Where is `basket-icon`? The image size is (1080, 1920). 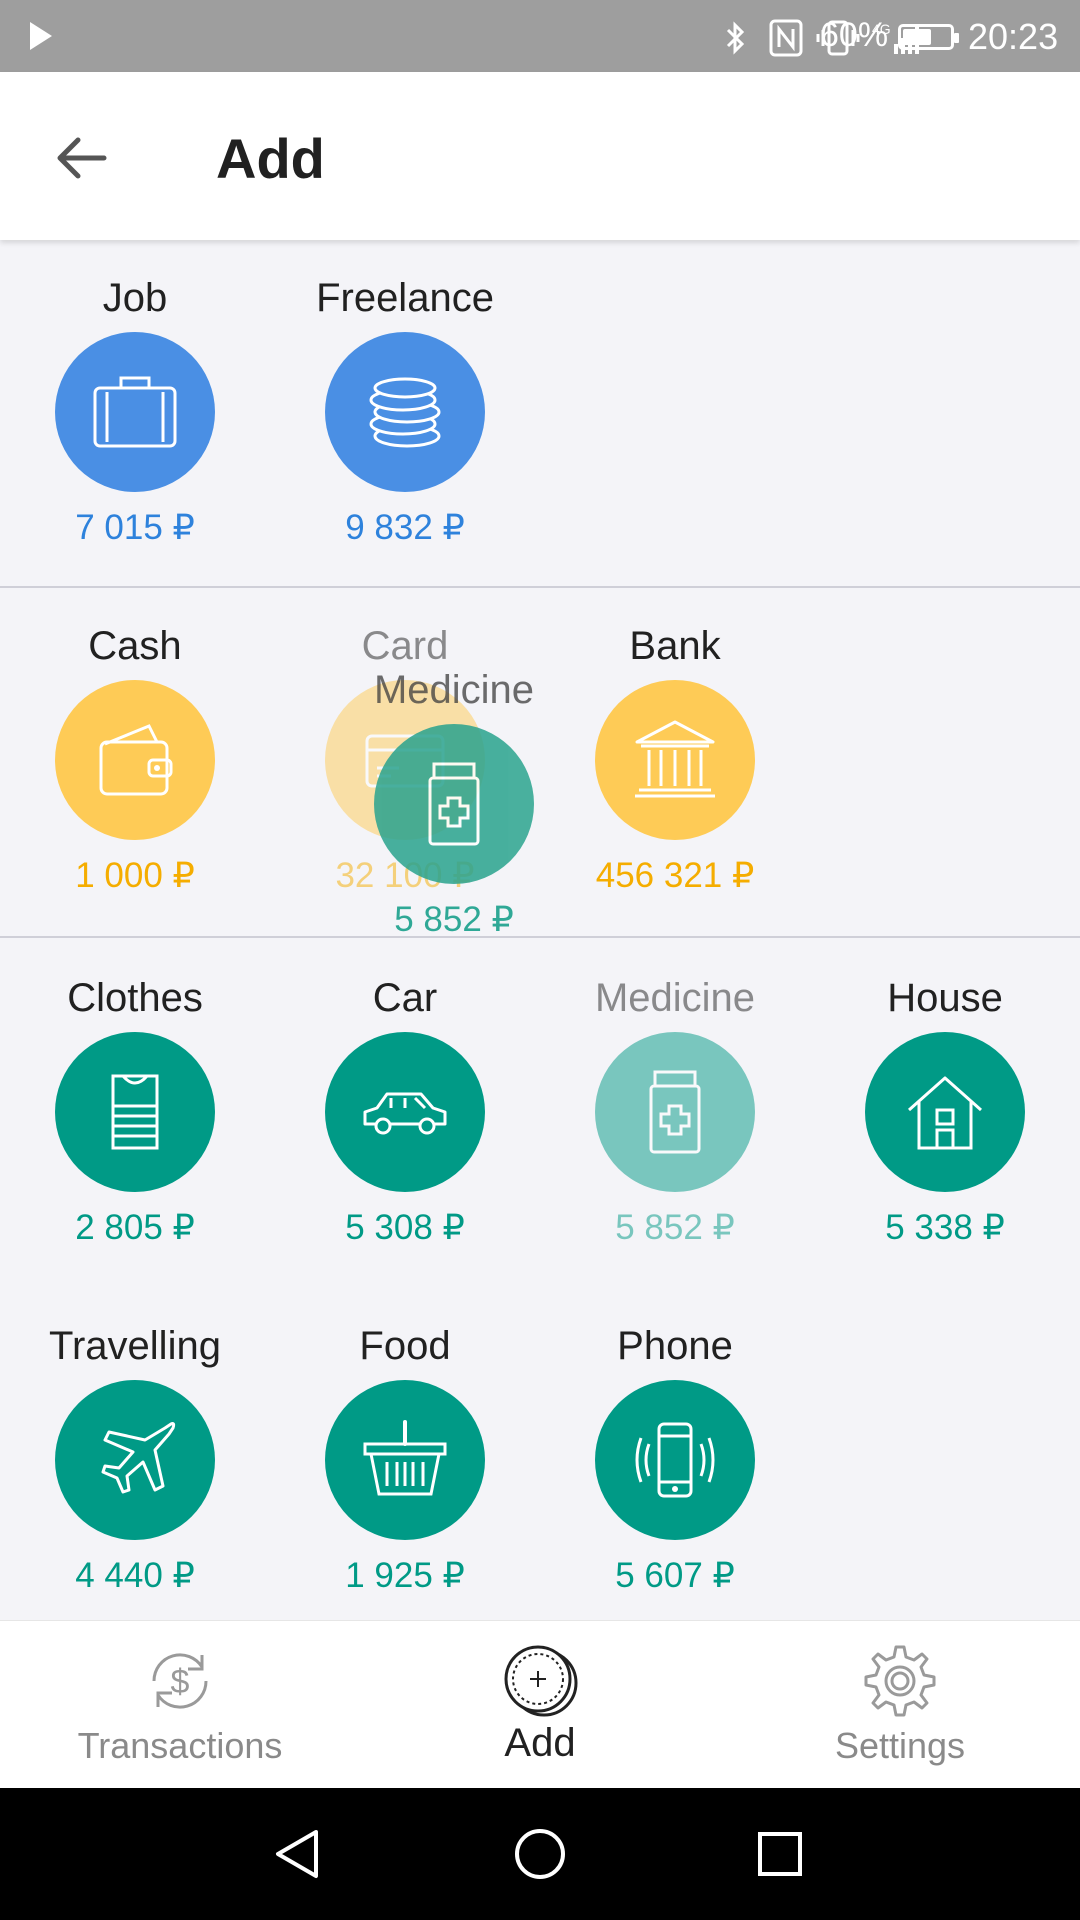
basket-icon is located at coordinates (405, 1460).